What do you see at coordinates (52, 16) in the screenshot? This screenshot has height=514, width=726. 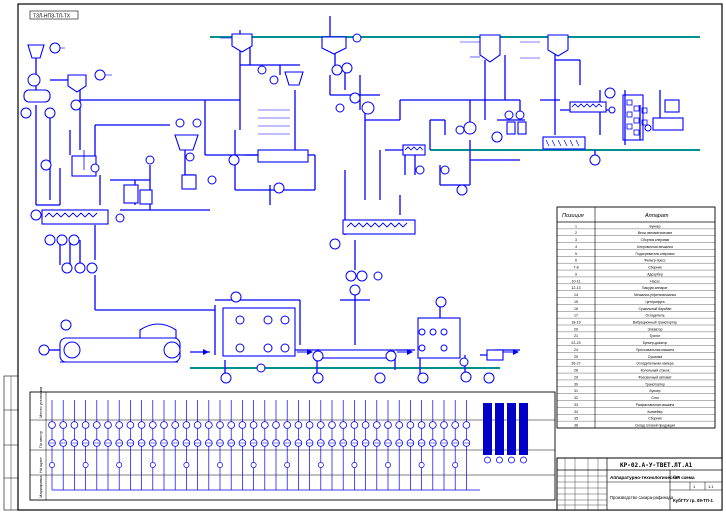 I see `stamp-top-left-text: ТЗЛ-НПЗ-ТЛ-ТХ` at bounding box center [52, 16].